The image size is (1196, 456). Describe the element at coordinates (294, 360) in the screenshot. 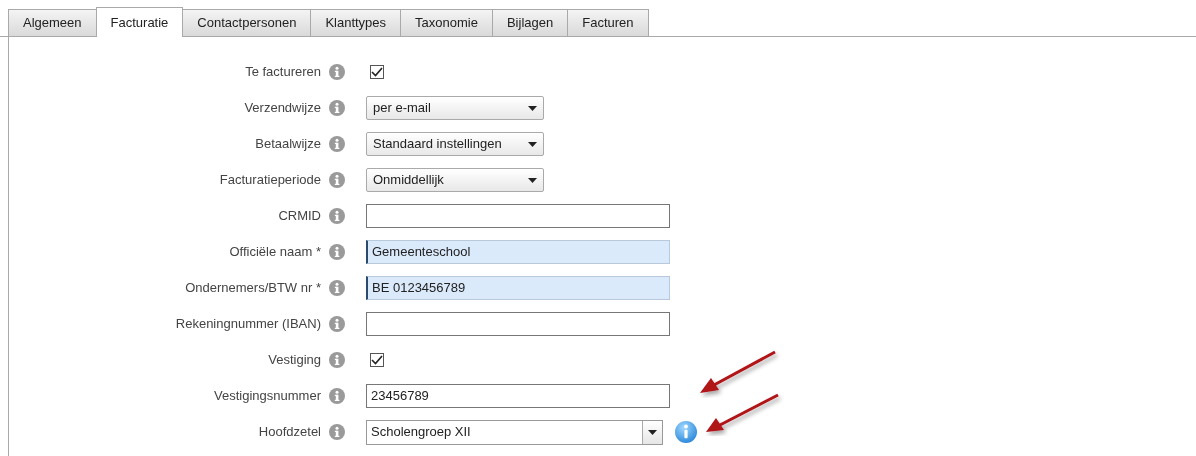

I see `field-label: Vestiging` at that location.